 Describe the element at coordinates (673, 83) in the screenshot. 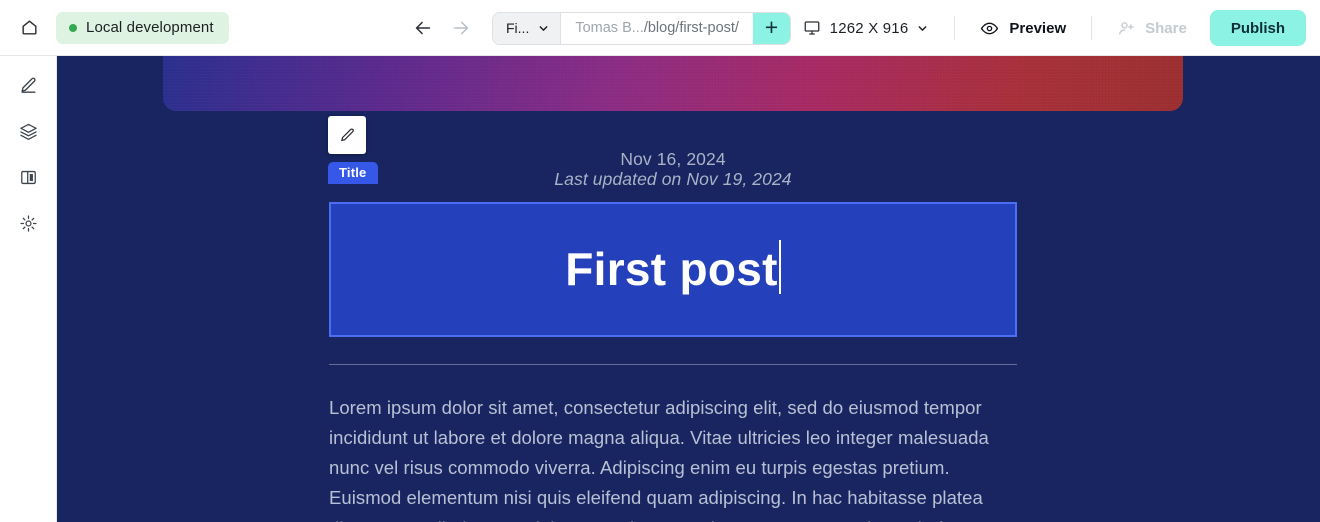

I see `hero-gradient-banner` at that location.